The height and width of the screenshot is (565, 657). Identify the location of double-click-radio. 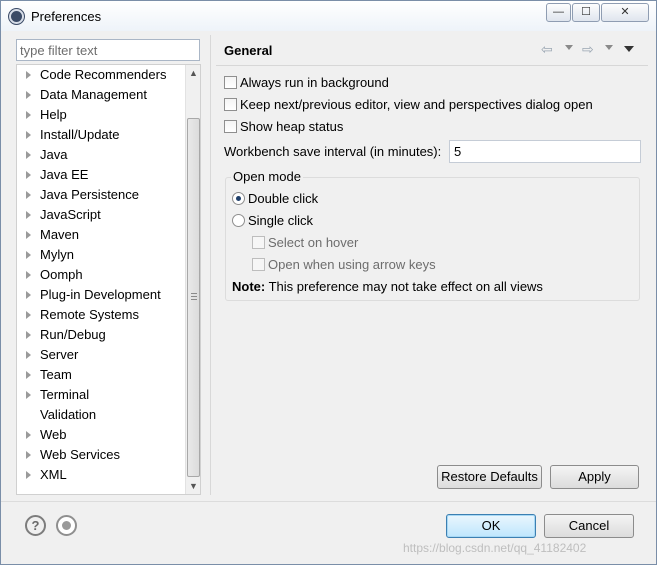
(238, 198).